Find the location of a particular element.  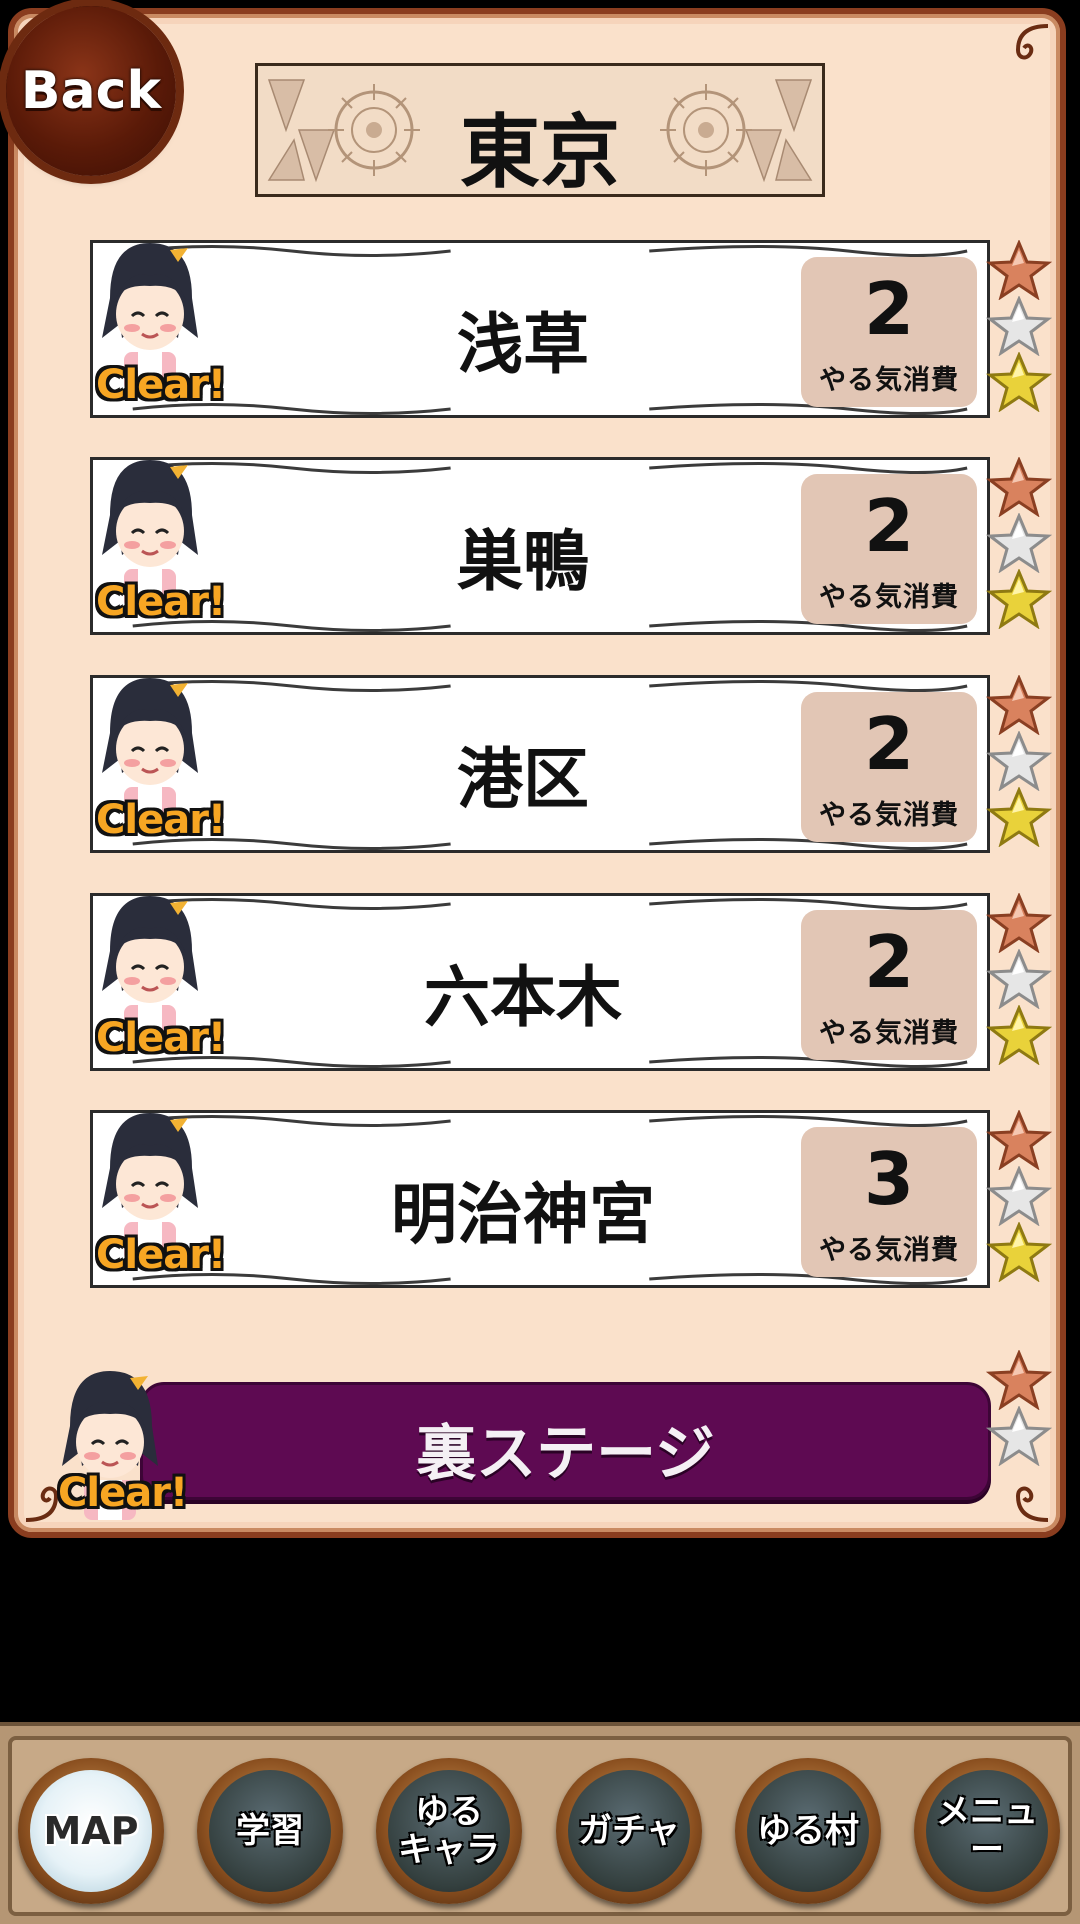

ura-stage-stars is located at coordinates (1021, 1408).